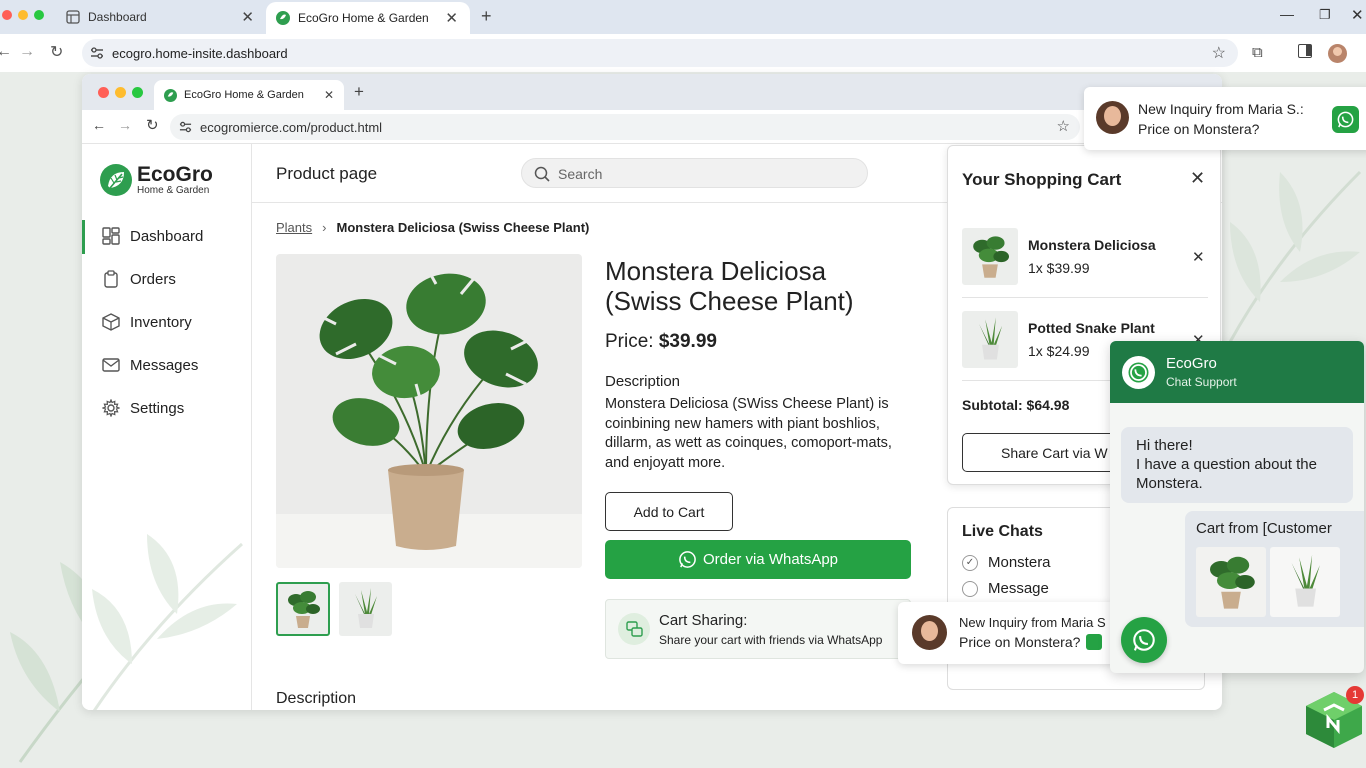 The image size is (1366, 768). What do you see at coordinates (1197, 178) in the screenshot?
I see `close-cart-icon: ✕` at bounding box center [1197, 178].